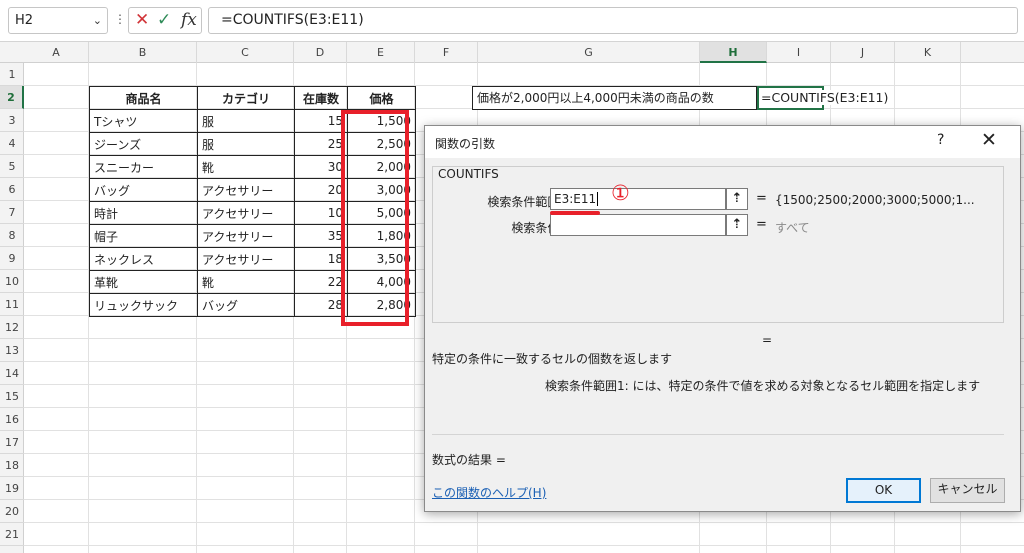 This screenshot has height=553, width=1024. Describe the element at coordinates (321, 236) in the screenshot. I see `table-cell: 35` at that location.